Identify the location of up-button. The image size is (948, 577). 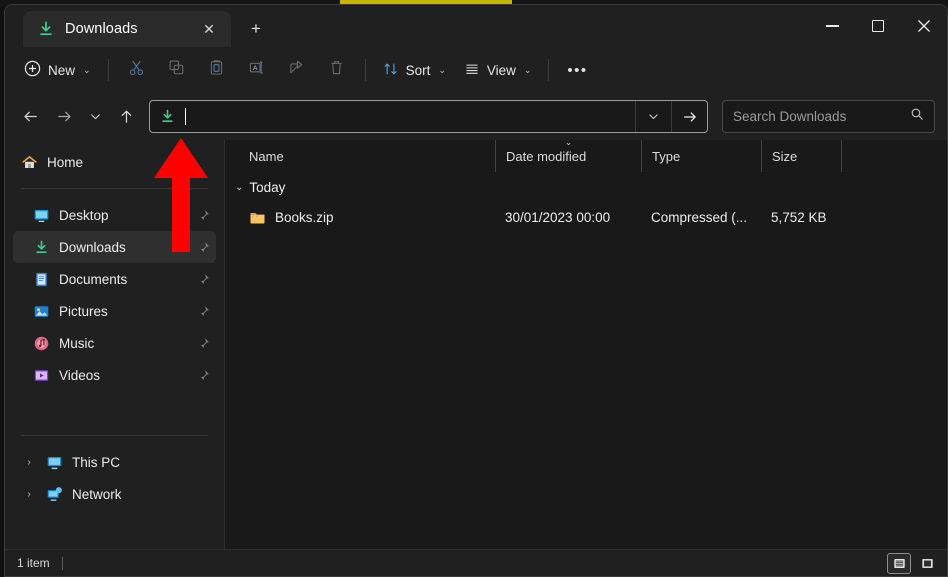
(126, 117).